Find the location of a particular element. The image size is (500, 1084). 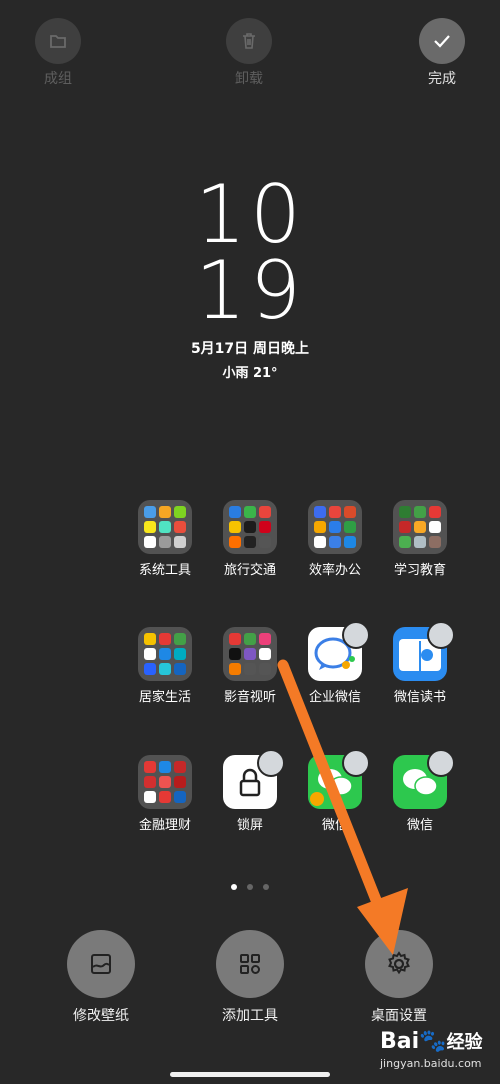

watermark-url: jingyan.baidu.com is located at coordinates (431, 1063).